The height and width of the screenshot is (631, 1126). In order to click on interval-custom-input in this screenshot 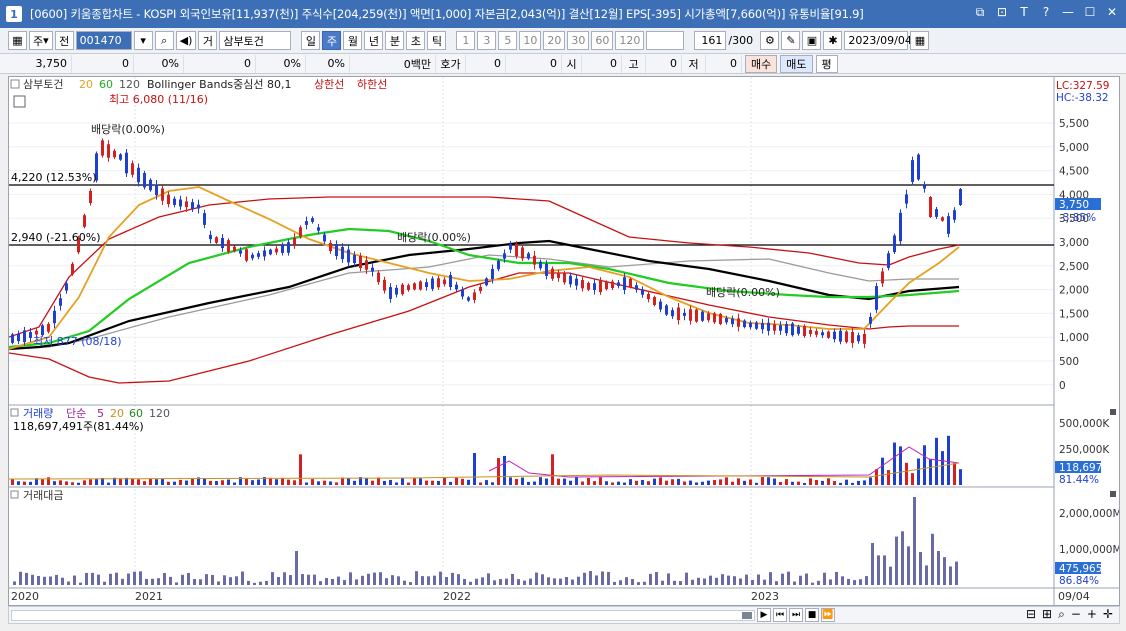, I will do `click(665, 40)`.